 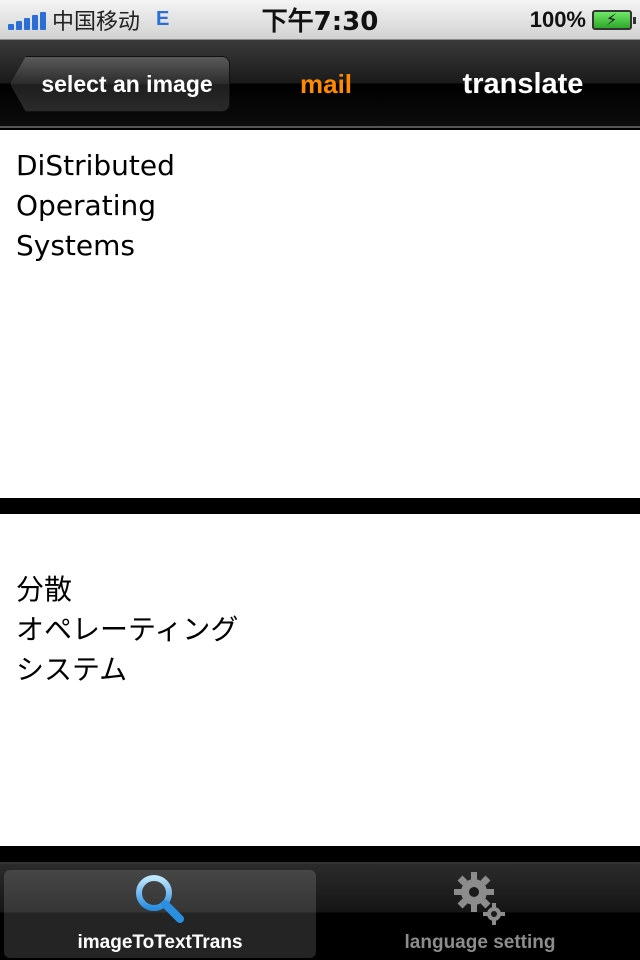 I want to click on nav-bar: select an image mail translate, so click(x=320, y=84).